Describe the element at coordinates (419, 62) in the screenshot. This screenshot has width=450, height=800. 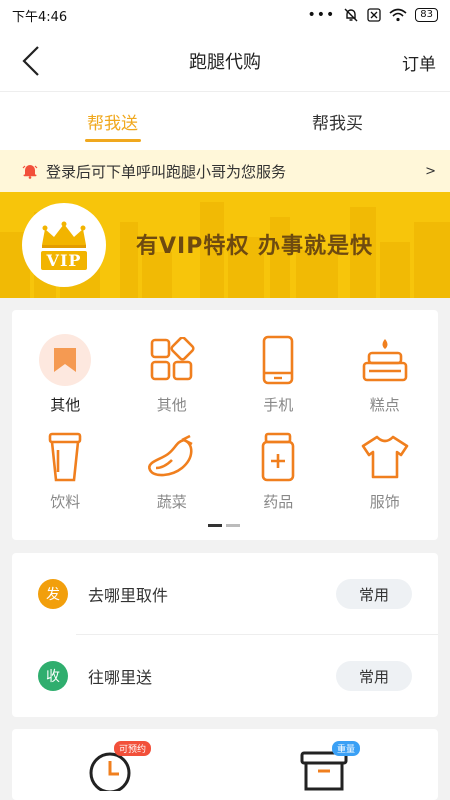
I see `orders-link: 订单` at that location.